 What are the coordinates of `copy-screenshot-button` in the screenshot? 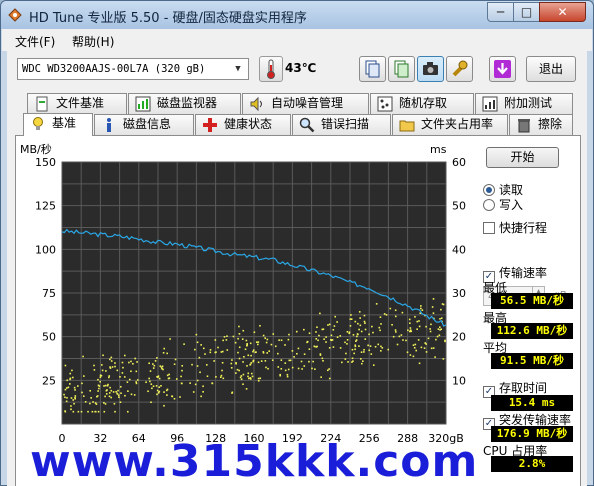 It's located at (401, 69).